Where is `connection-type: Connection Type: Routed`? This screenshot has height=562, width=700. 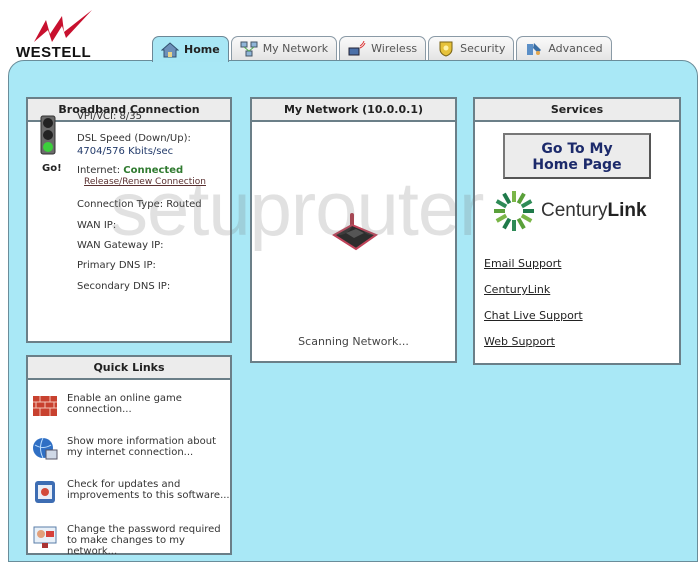 connection-type: Connection Type: Routed is located at coordinates (139, 204).